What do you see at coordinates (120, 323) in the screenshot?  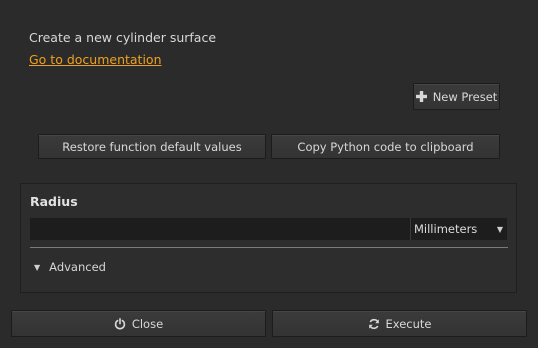 I see `power-icon` at bounding box center [120, 323].